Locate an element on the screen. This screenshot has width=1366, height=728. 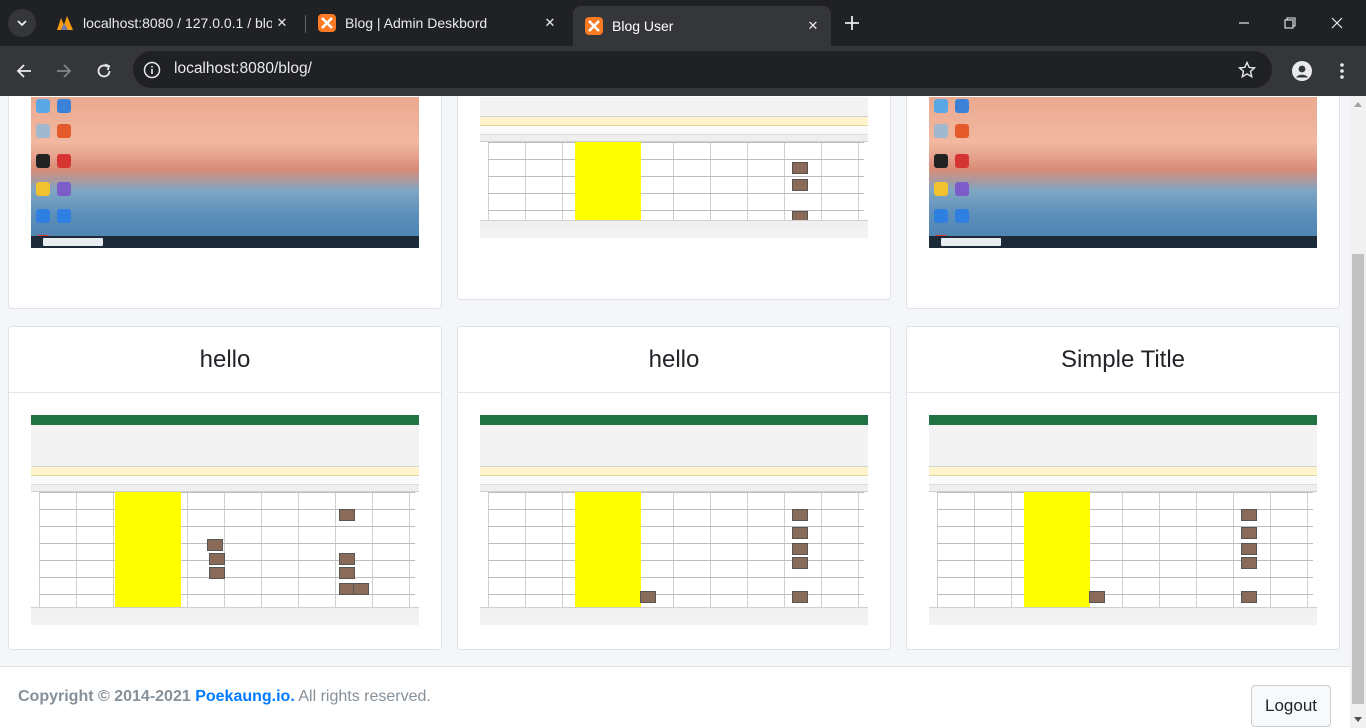
tab-blog-user: Blog User ✕ is located at coordinates (702, 26).